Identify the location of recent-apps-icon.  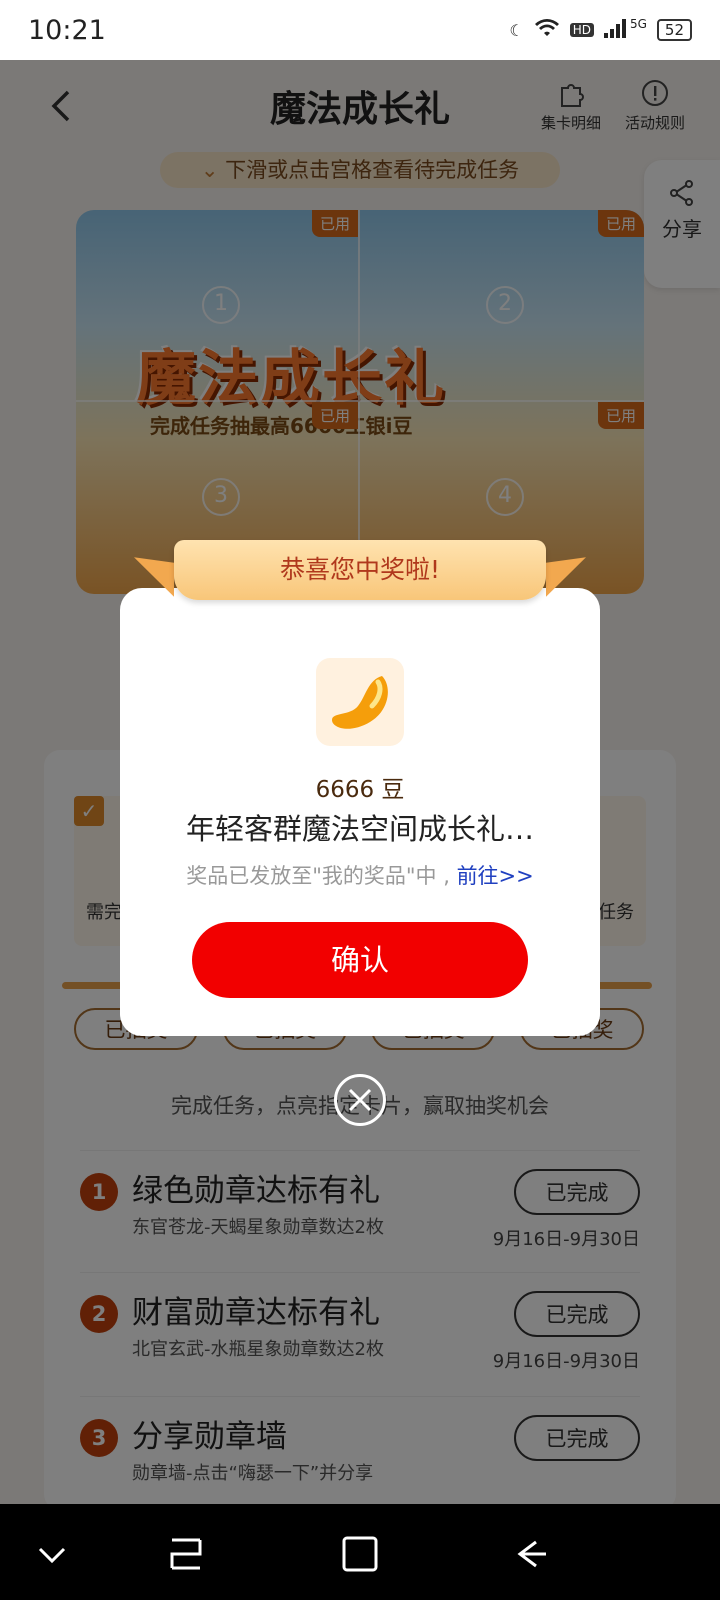
(186, 1554).